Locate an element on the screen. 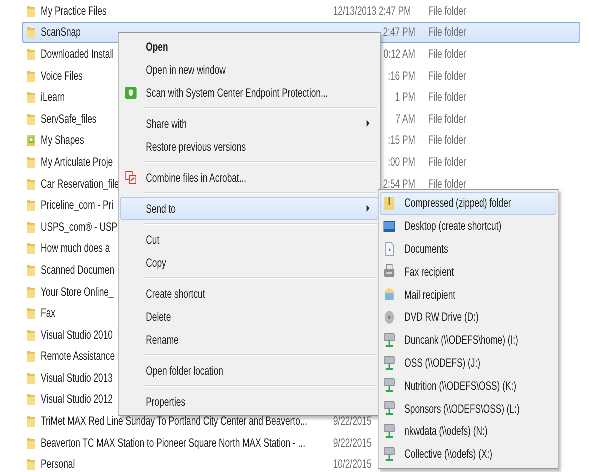  file-date: 12/13/2013 2:47 PM is located at coordinates (372, 11).